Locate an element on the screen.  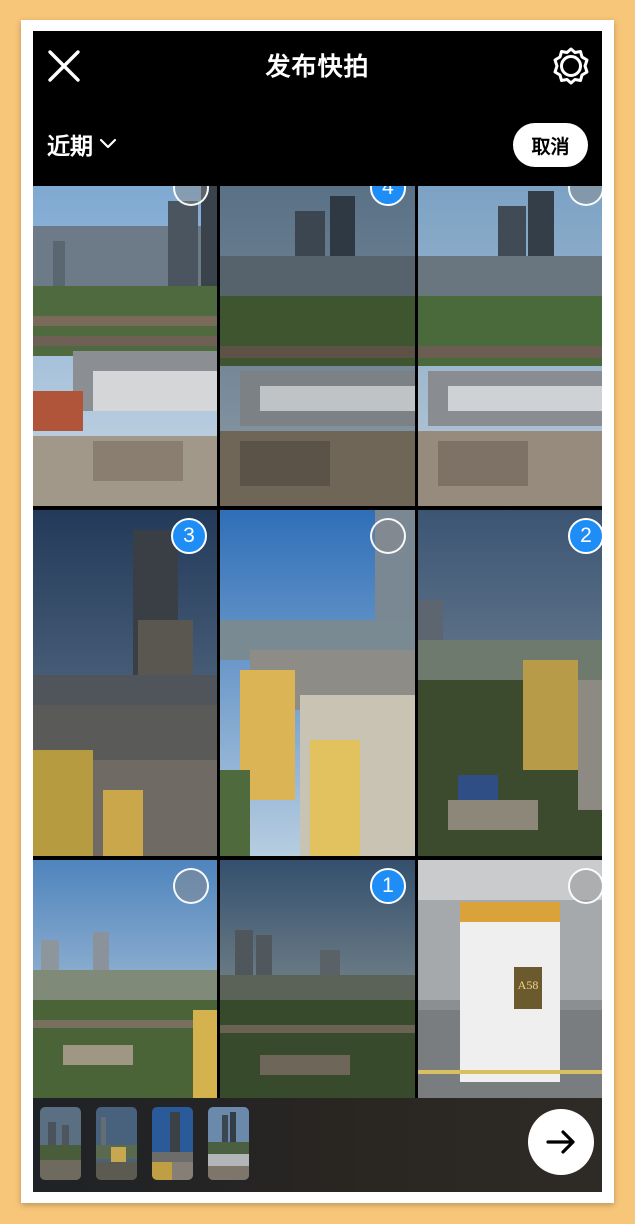
album-label: 近期 is located at coordinates (70, 147).